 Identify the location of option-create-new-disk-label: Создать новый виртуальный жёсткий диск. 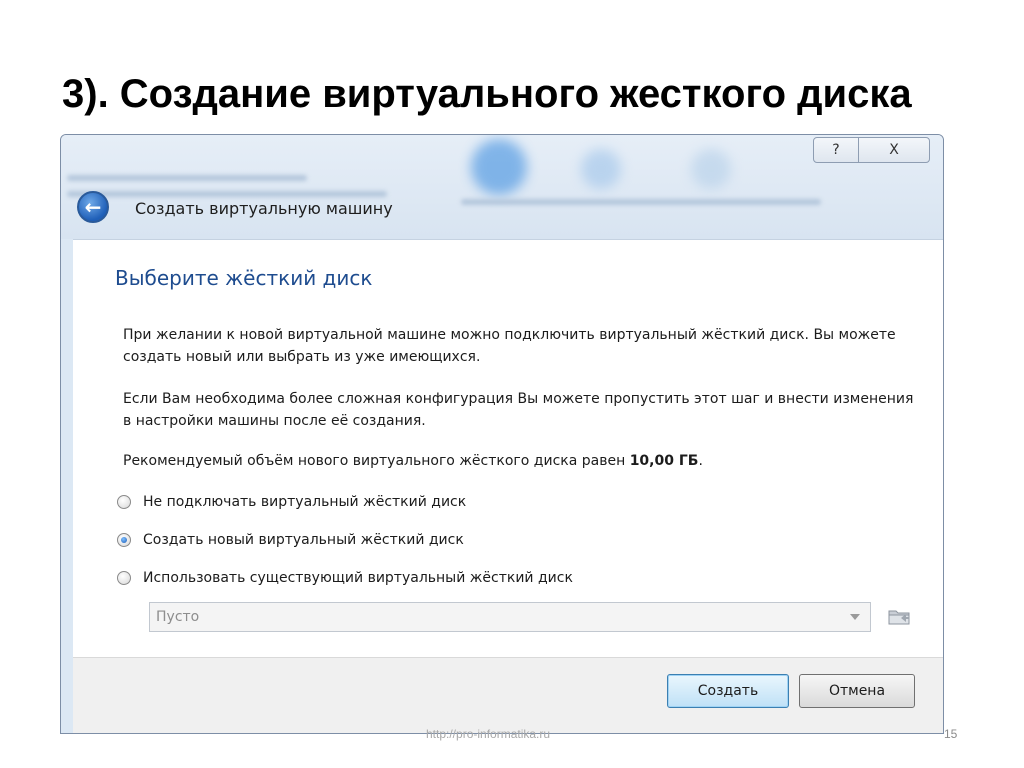
(303, 540).